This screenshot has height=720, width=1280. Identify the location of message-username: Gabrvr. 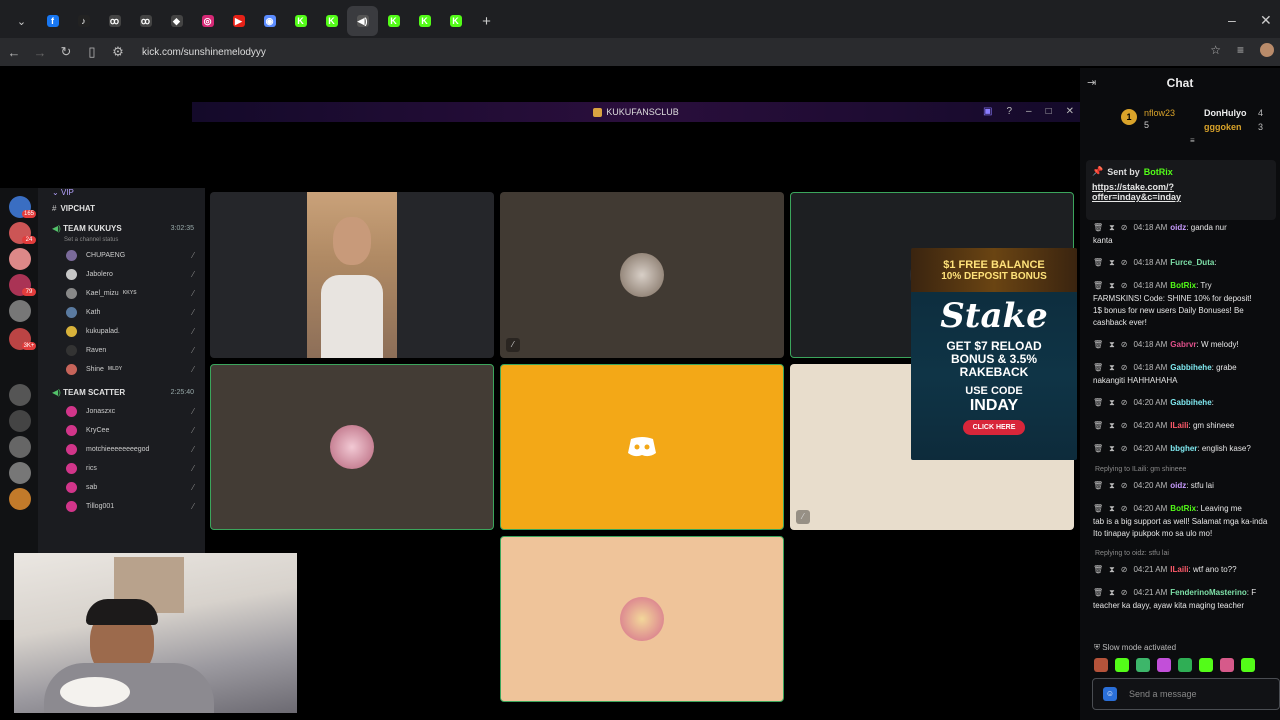
(1183, 344).